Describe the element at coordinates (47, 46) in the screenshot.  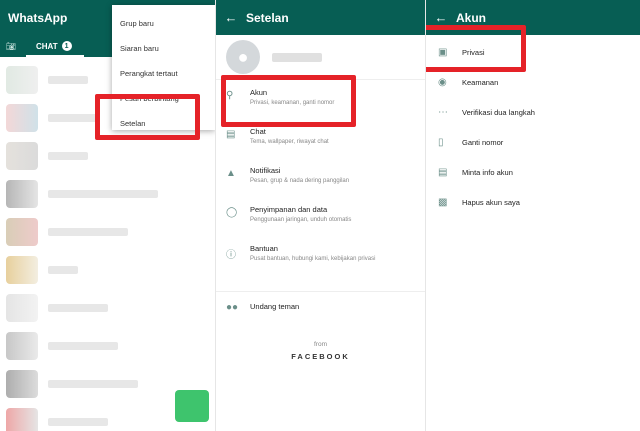
I see `tab-chat-label: CHAT` at that location.